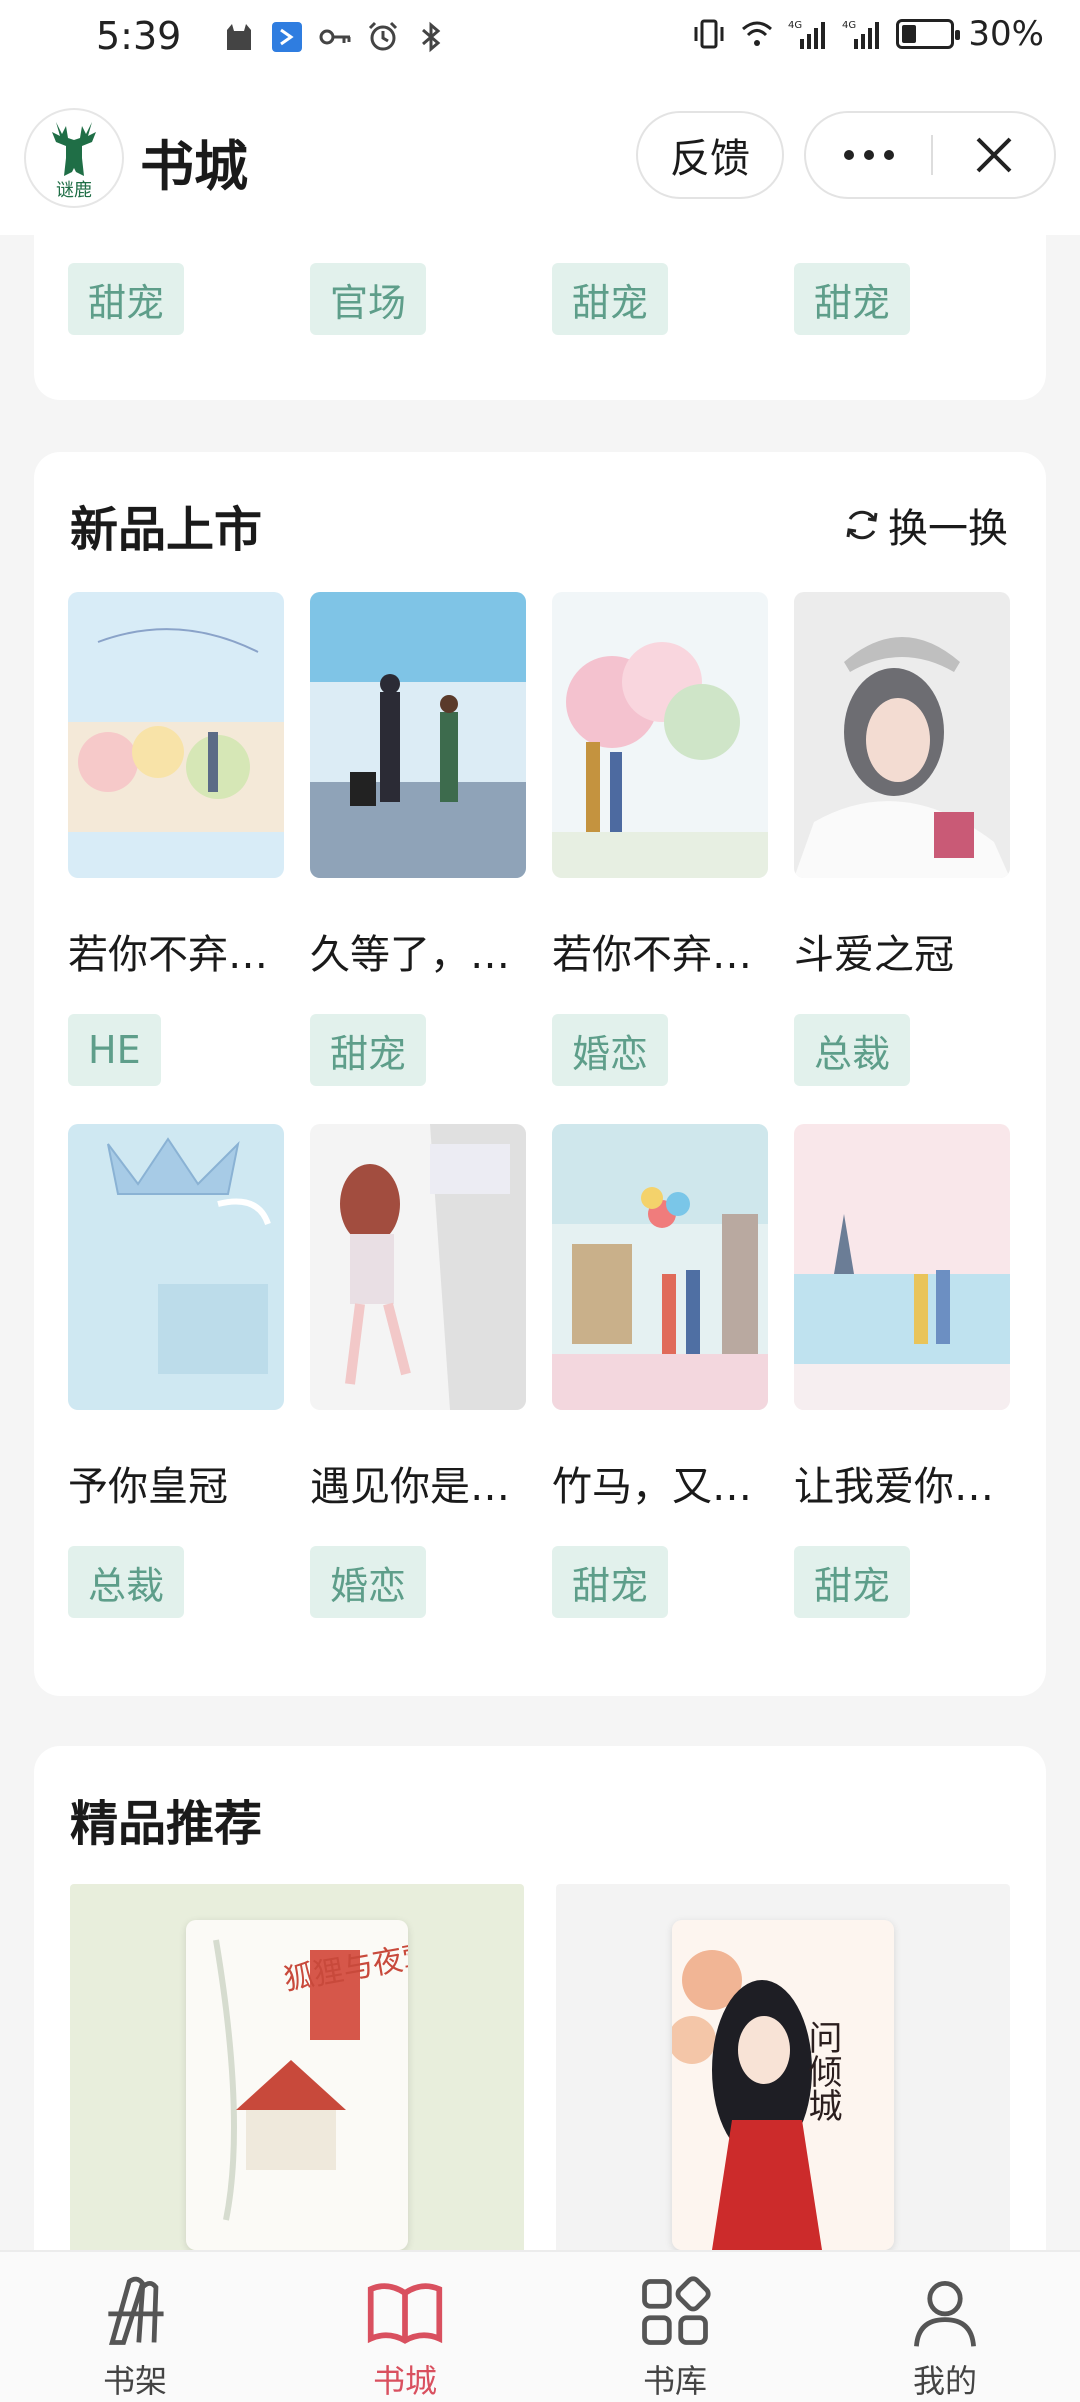 Image resolution: width=1080 pixels, height=2402 pixels. Describe the element at coordinates (405, 2313) in the screenshot. I see `open-book-icon` at that location.